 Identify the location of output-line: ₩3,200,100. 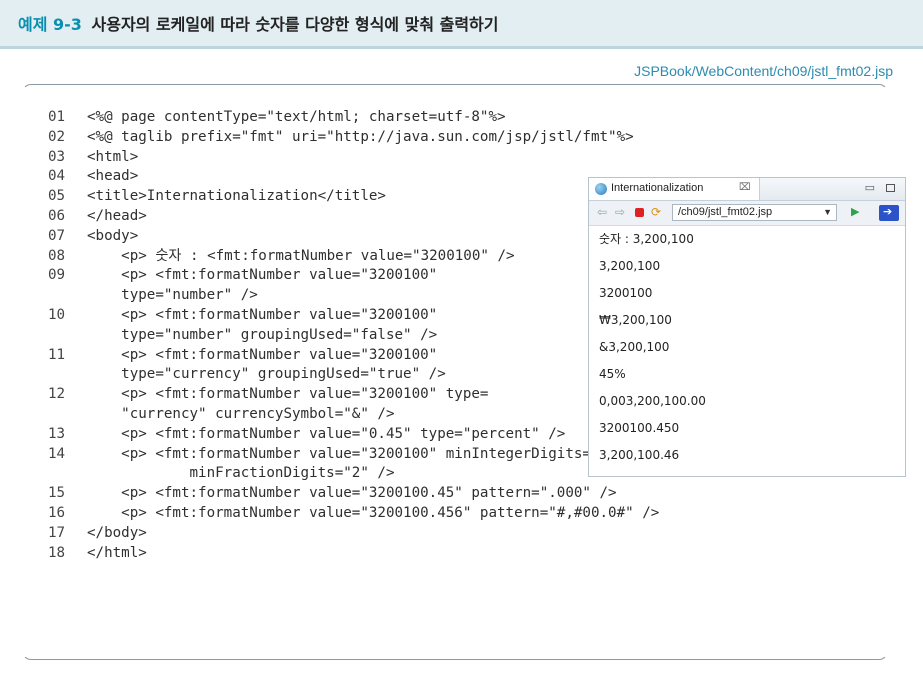
(635, 320).